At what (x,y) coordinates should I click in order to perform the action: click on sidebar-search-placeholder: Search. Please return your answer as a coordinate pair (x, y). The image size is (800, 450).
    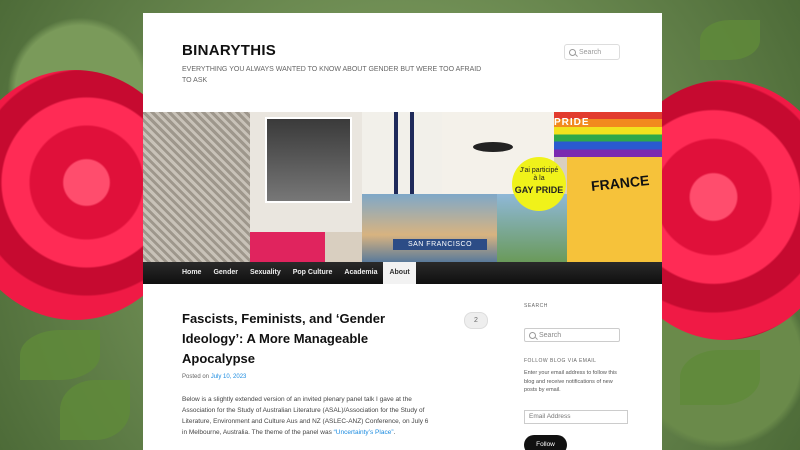
    Looking at the image, I should click on (550, 335).